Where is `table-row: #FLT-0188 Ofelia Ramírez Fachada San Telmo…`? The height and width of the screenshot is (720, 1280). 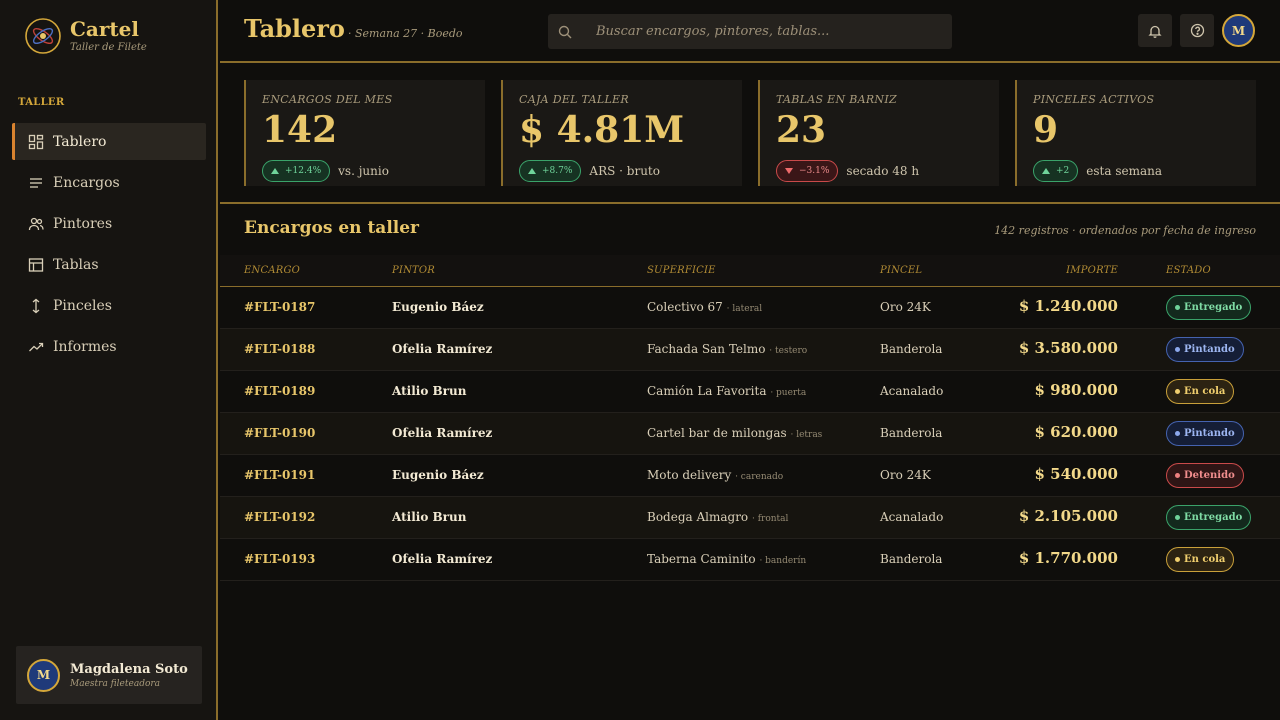 table-row: #FLT-0188 Ofelia Ramírez Fachada San Telmo… is located at coordinates (750, 350).